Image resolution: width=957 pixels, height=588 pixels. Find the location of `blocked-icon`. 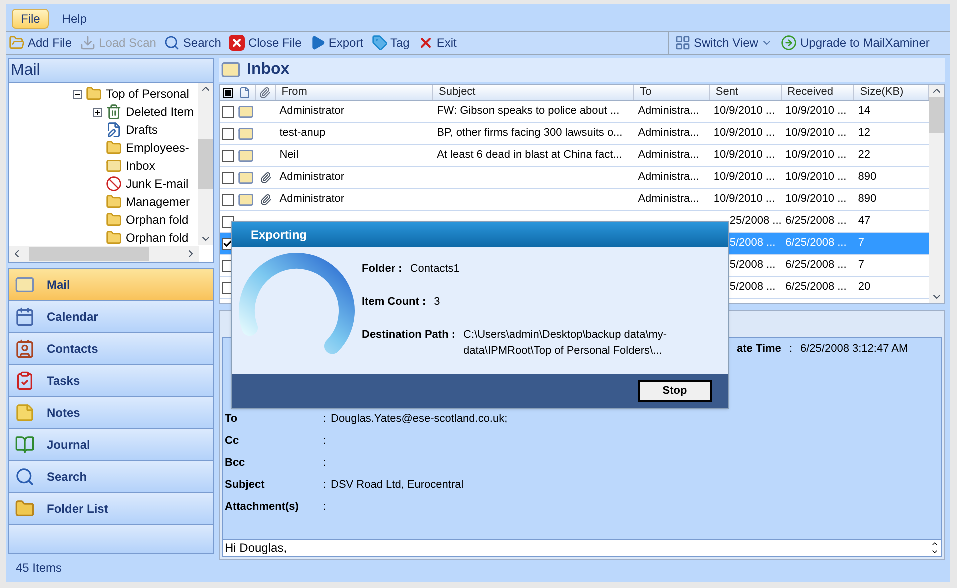

blocked-icon is located at coordinates (114, 184).